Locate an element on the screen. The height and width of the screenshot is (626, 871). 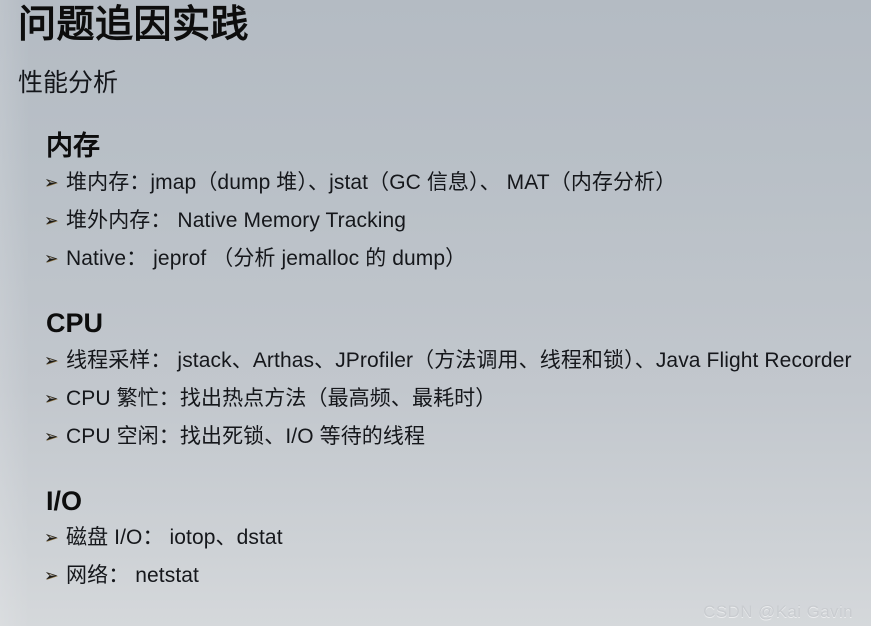
bullet-text: 网络： netstat is located at coordinates (132, 576).